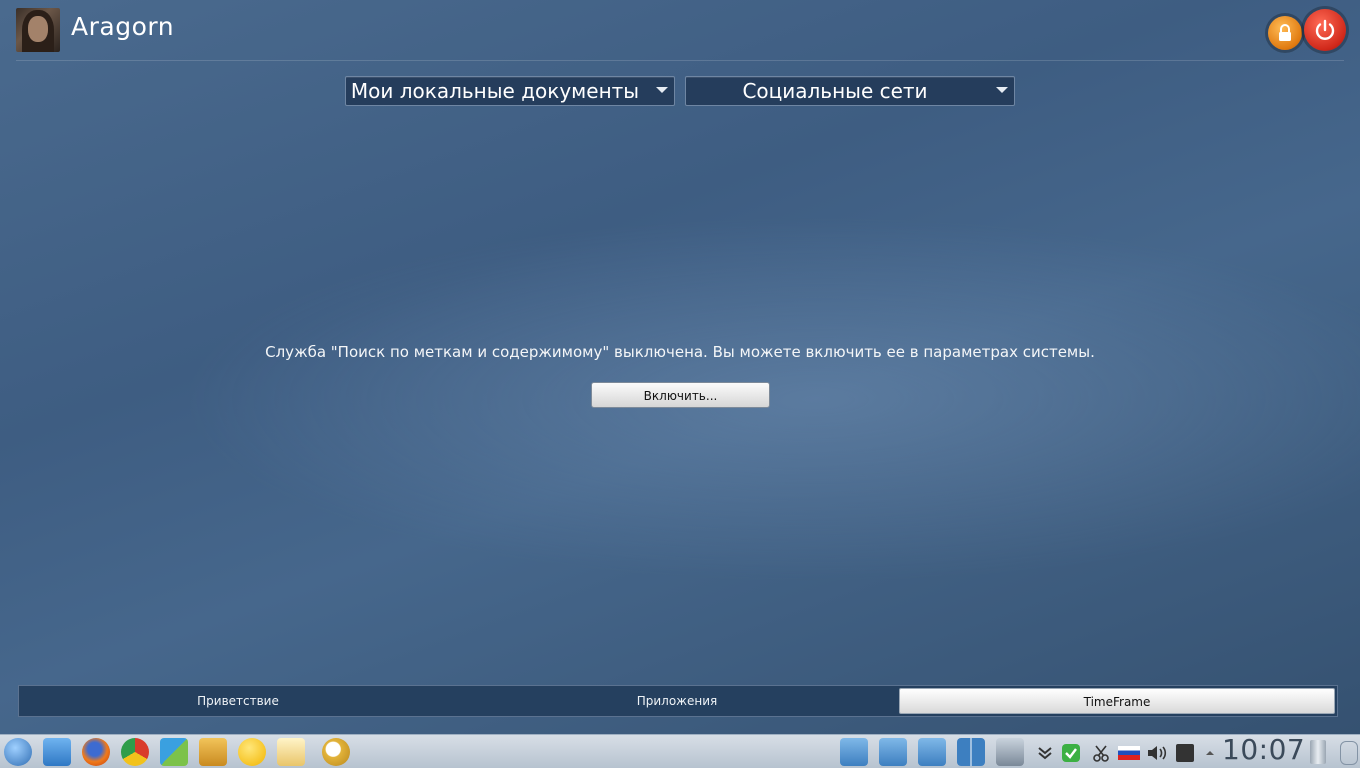 This screenshot has width=1360, height=768. What do you see at coordinates (57, 752) in the screenshot?
I see `file-manager-icon` at bounding box center [57, 752].